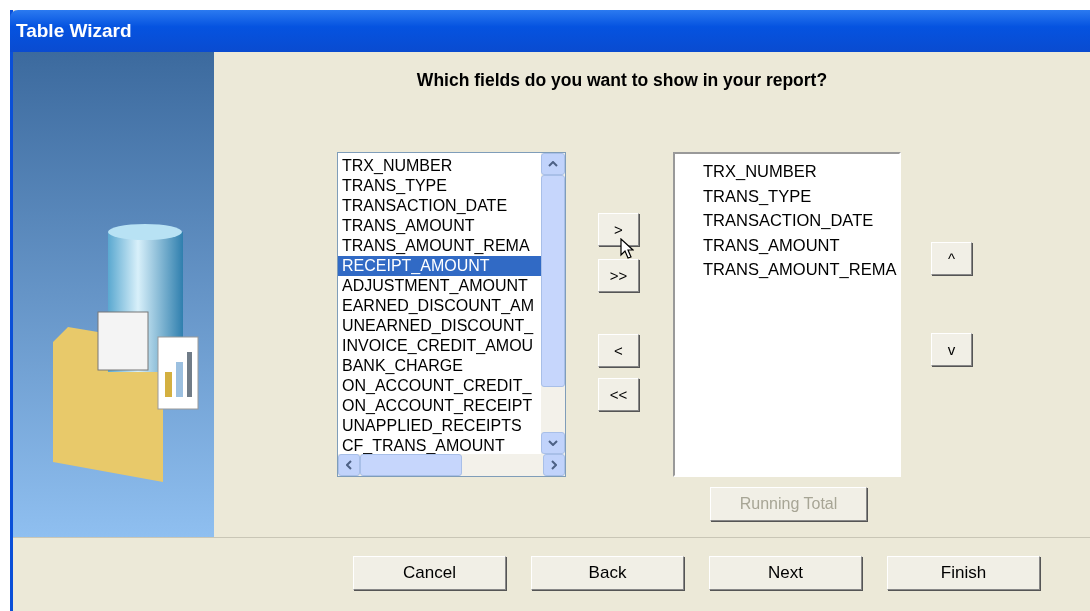 The image size is (1090, 611). I want to click on reorder-button: v, so click(951, 349).